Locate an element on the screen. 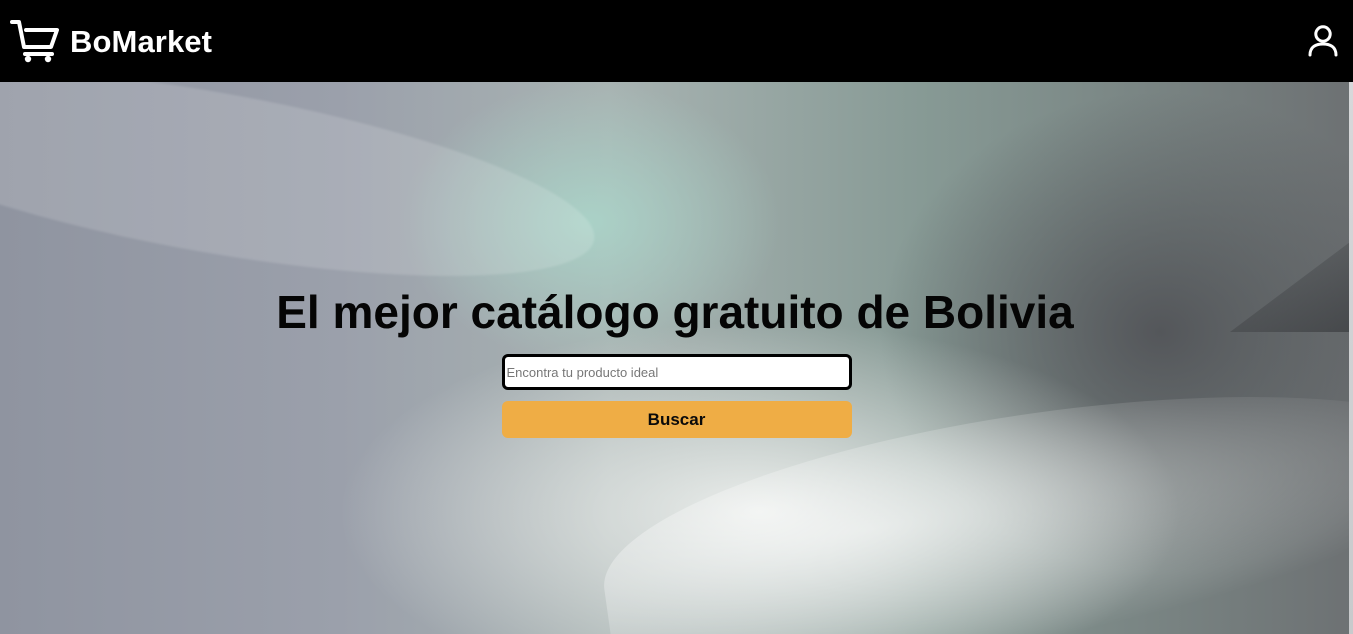 The width and height of the screenshot is (1353, 634). search-button: Buscar is located at coordinates (676, 419).